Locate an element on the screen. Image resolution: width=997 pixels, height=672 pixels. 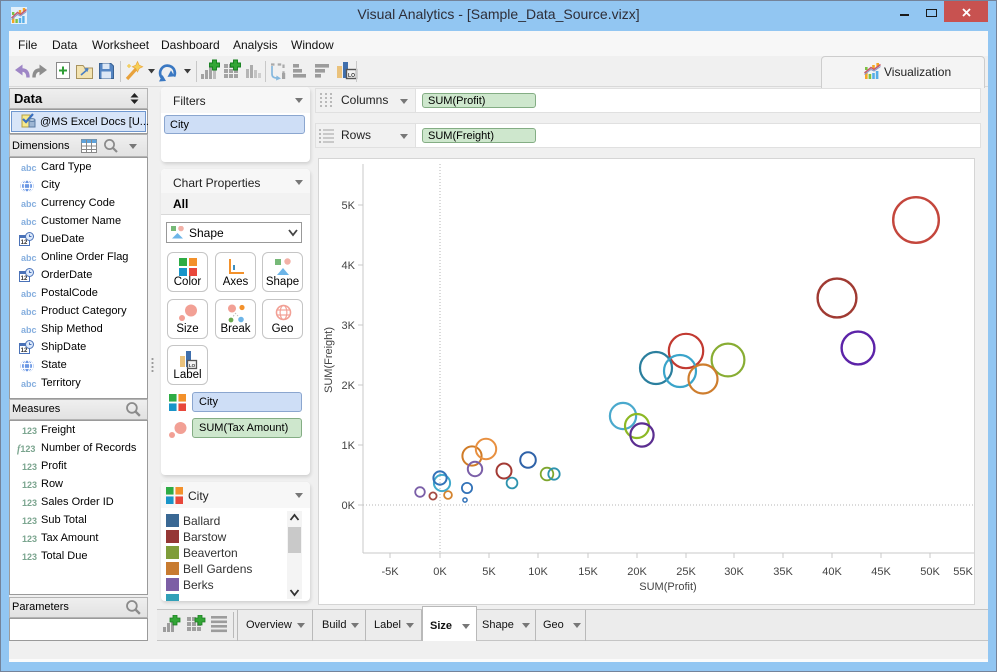
svg-text: SUM(Profit) is located at coordinates (667, 587).